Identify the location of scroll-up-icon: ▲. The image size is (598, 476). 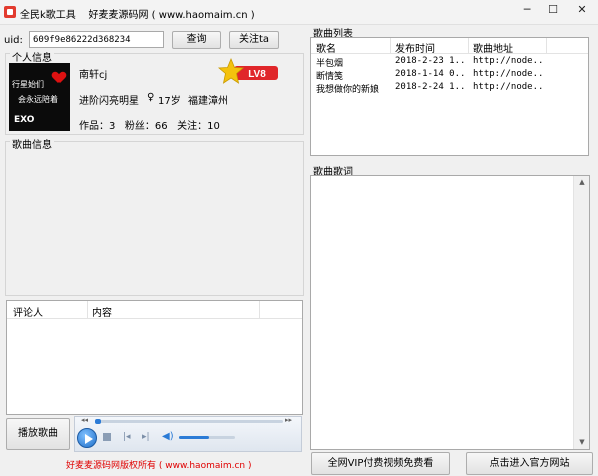
(582, 182).